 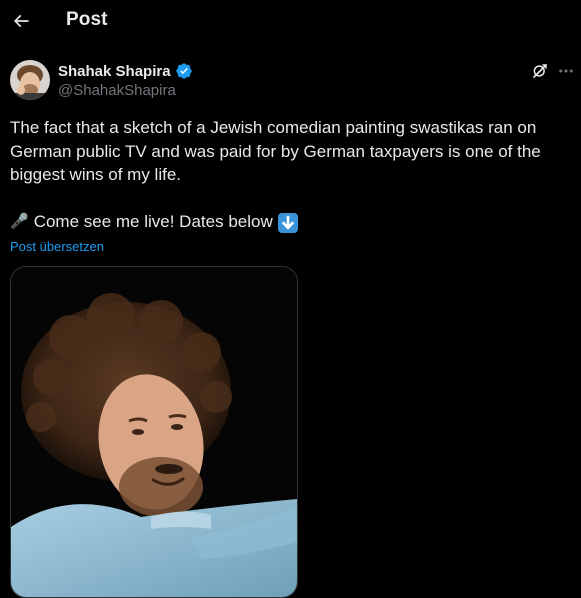 I want to click on tweet-cta-line: 🎤 Come see me live! Dates below, so click(x=290, y=222).